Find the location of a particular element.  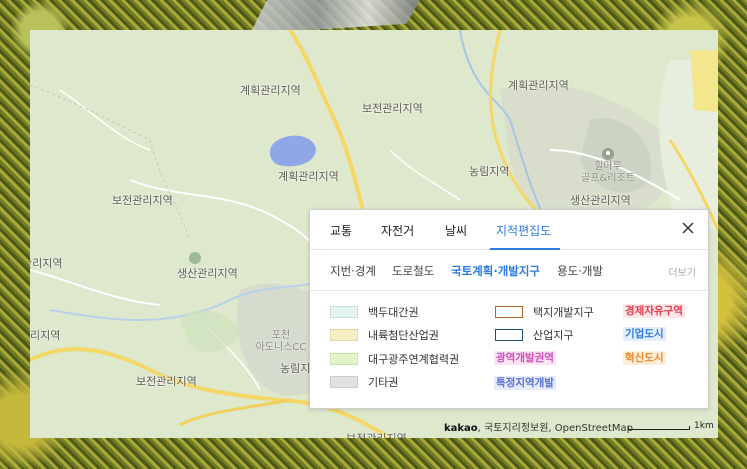

legend-label: 산업지구 is located at coordinates (553, 335).